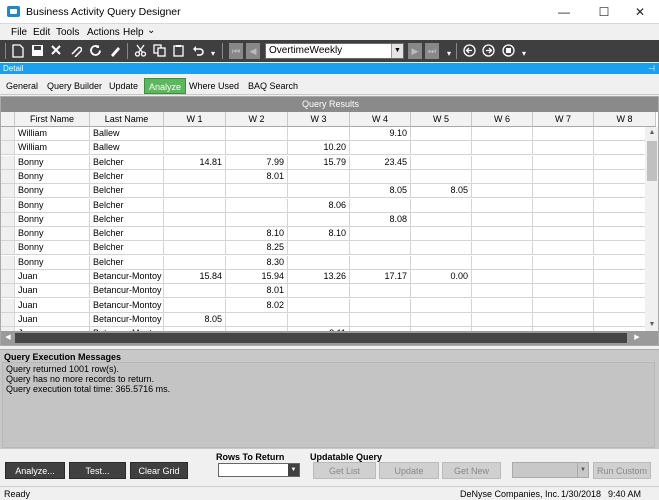  I want to click on table-cell: 23.45, so click(380, 162).